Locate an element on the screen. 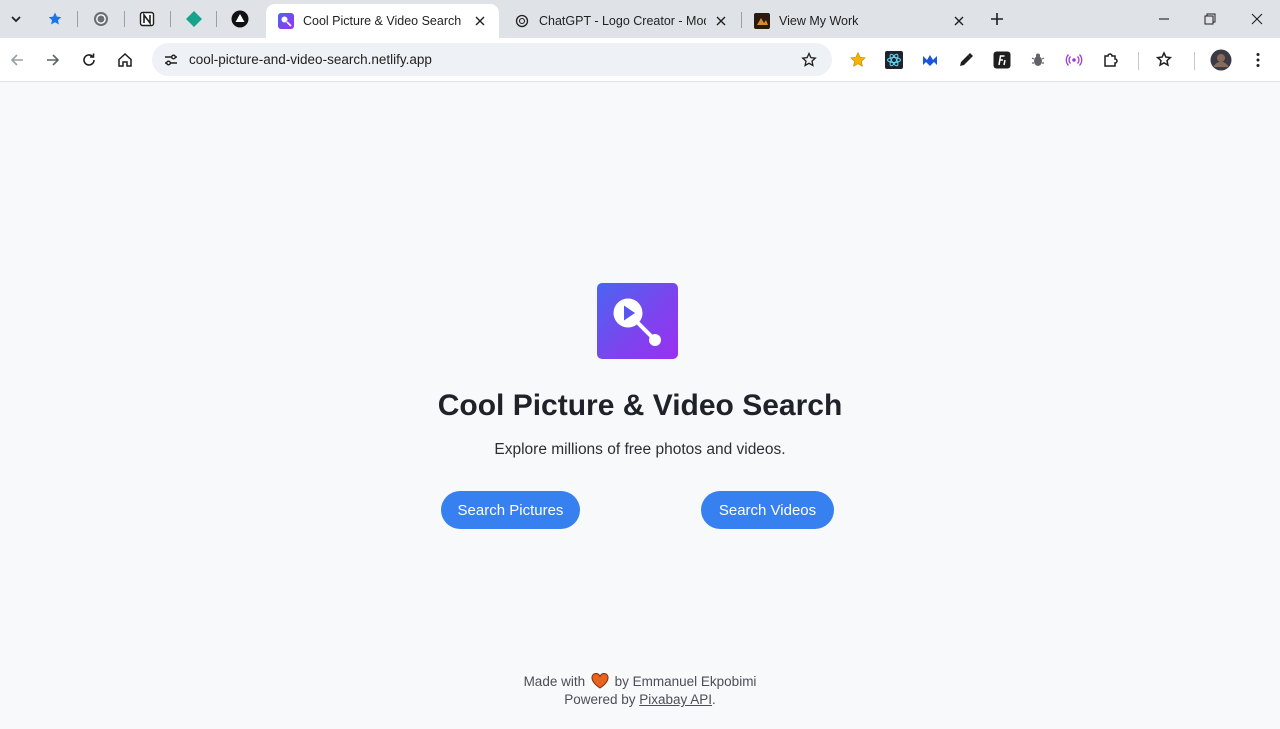  extension-fonts is located at coordinates (1002, 60).